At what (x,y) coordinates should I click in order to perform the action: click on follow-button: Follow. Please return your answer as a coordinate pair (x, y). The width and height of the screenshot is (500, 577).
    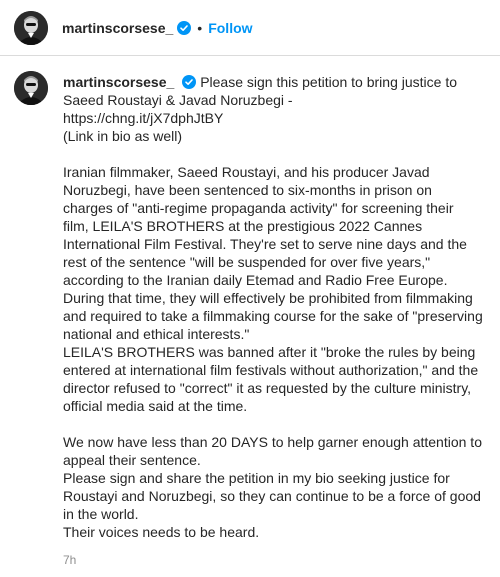
    Looking at the image, I should click on (230, 28).